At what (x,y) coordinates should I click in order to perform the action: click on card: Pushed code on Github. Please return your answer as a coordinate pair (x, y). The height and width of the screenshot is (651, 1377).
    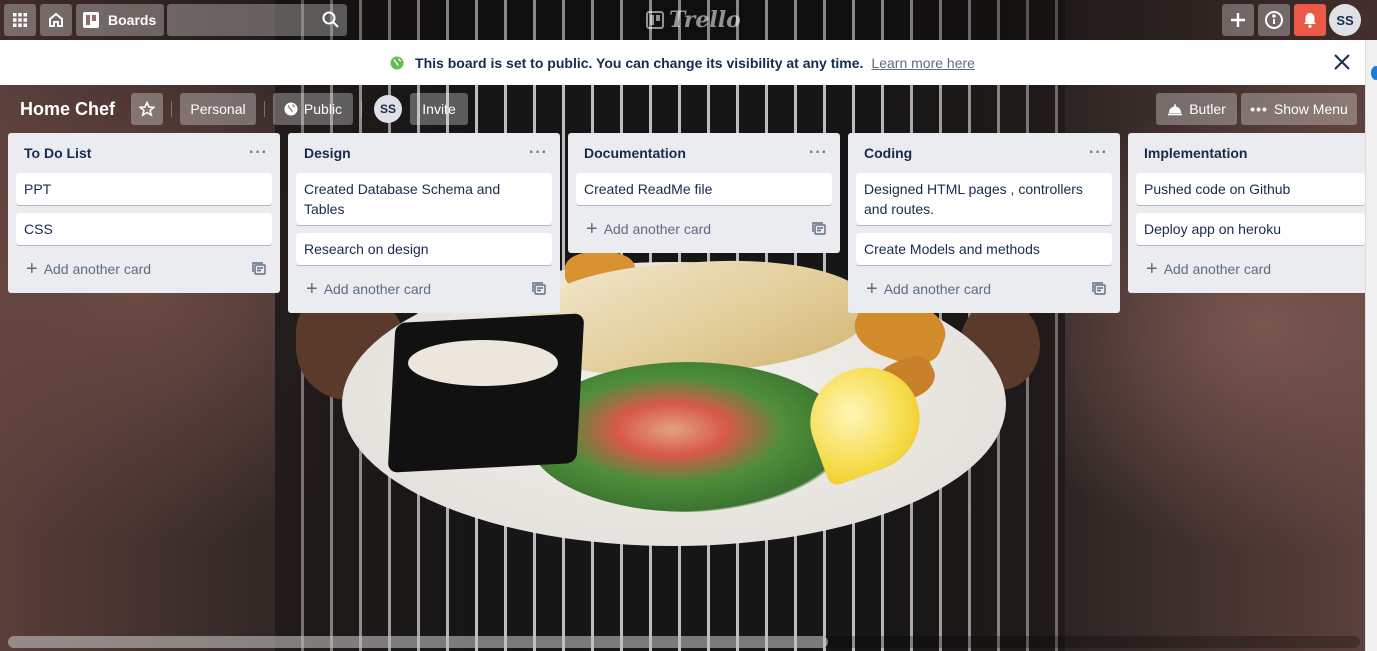
    Looking at the image, I should click on (1250, 189).